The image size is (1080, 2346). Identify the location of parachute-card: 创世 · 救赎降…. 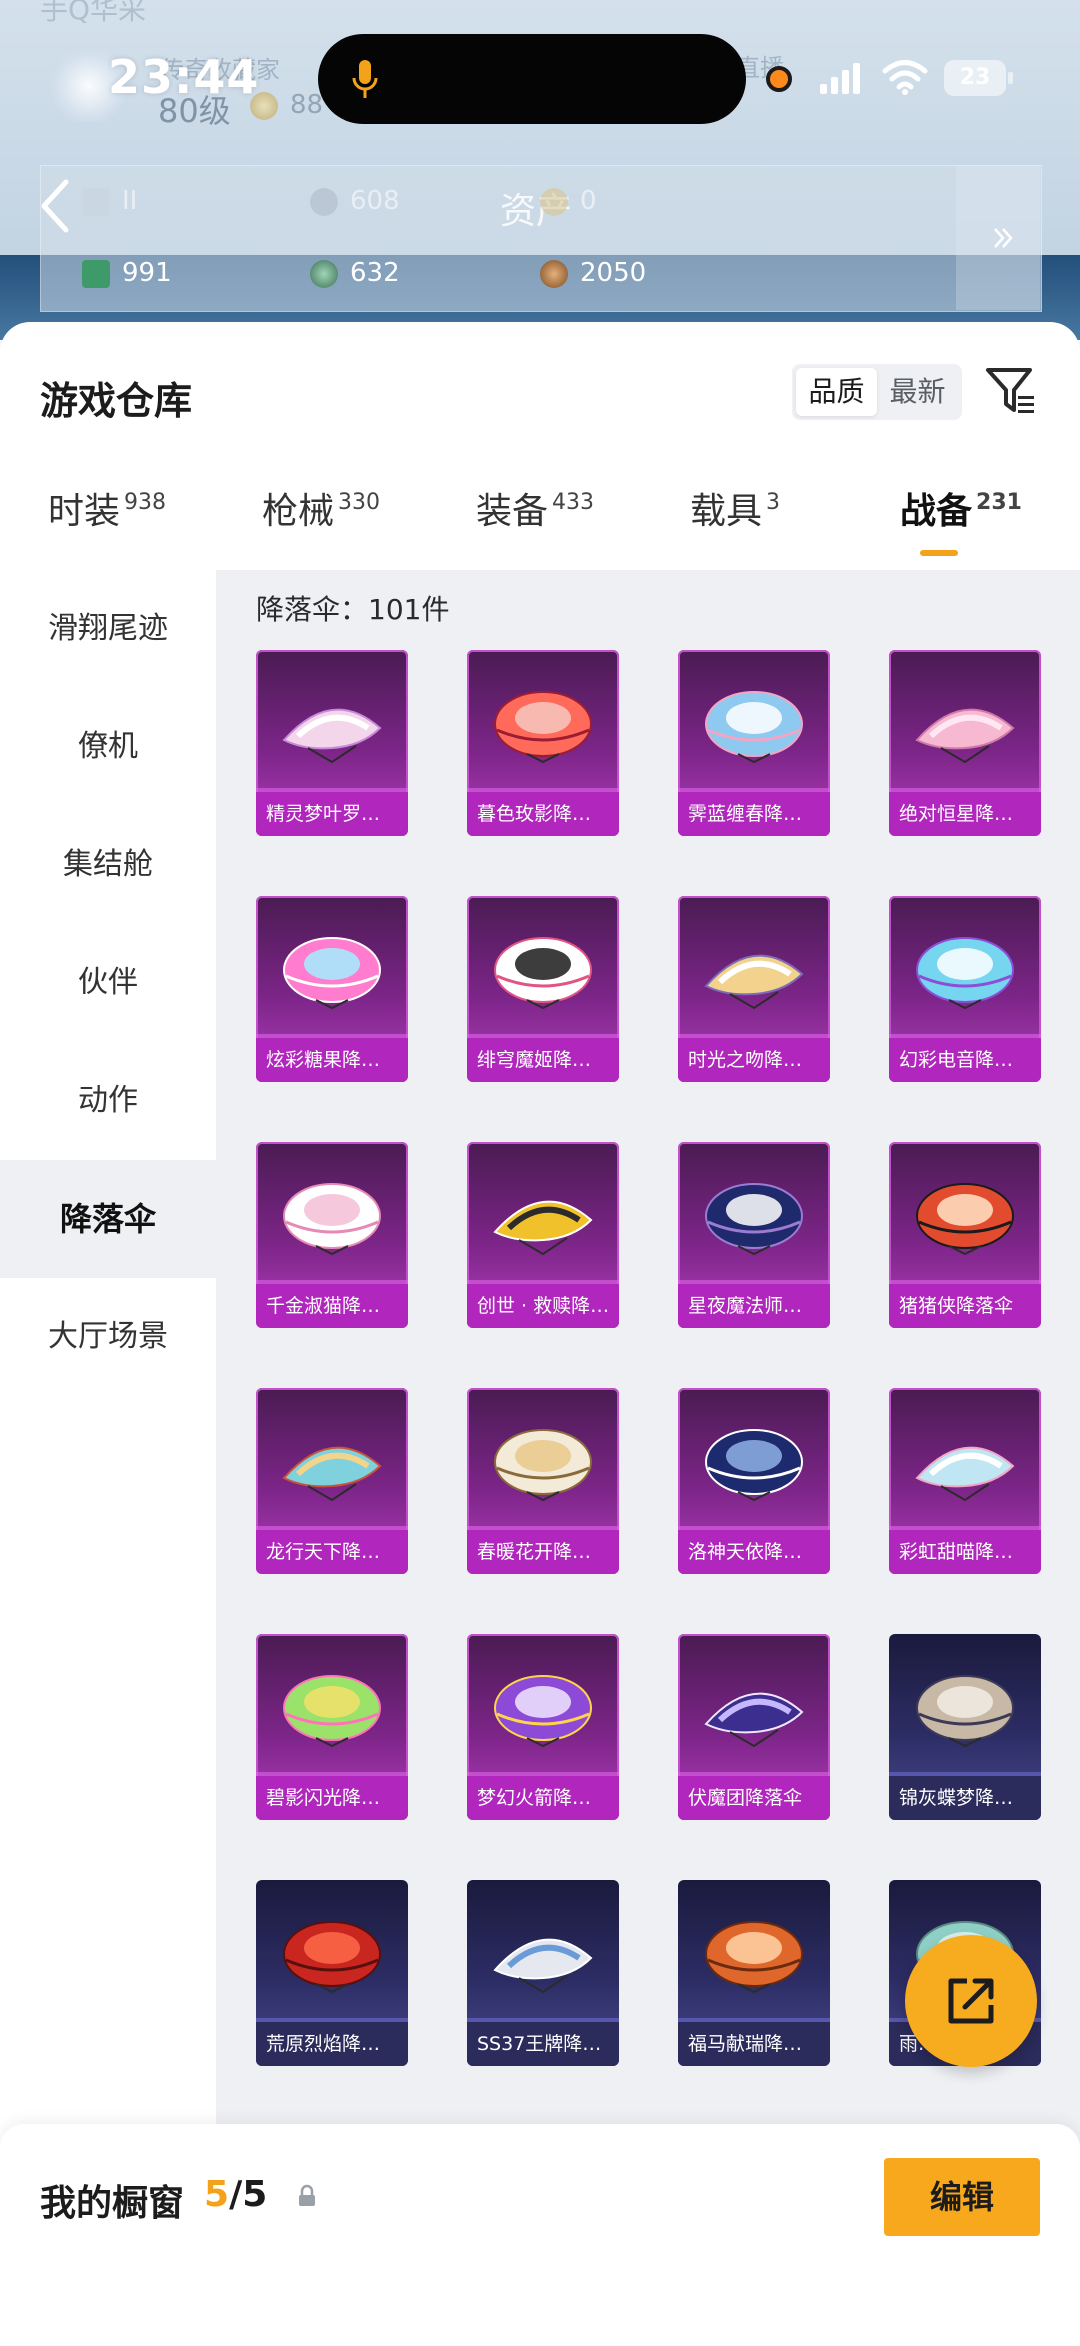
(543, 1235).